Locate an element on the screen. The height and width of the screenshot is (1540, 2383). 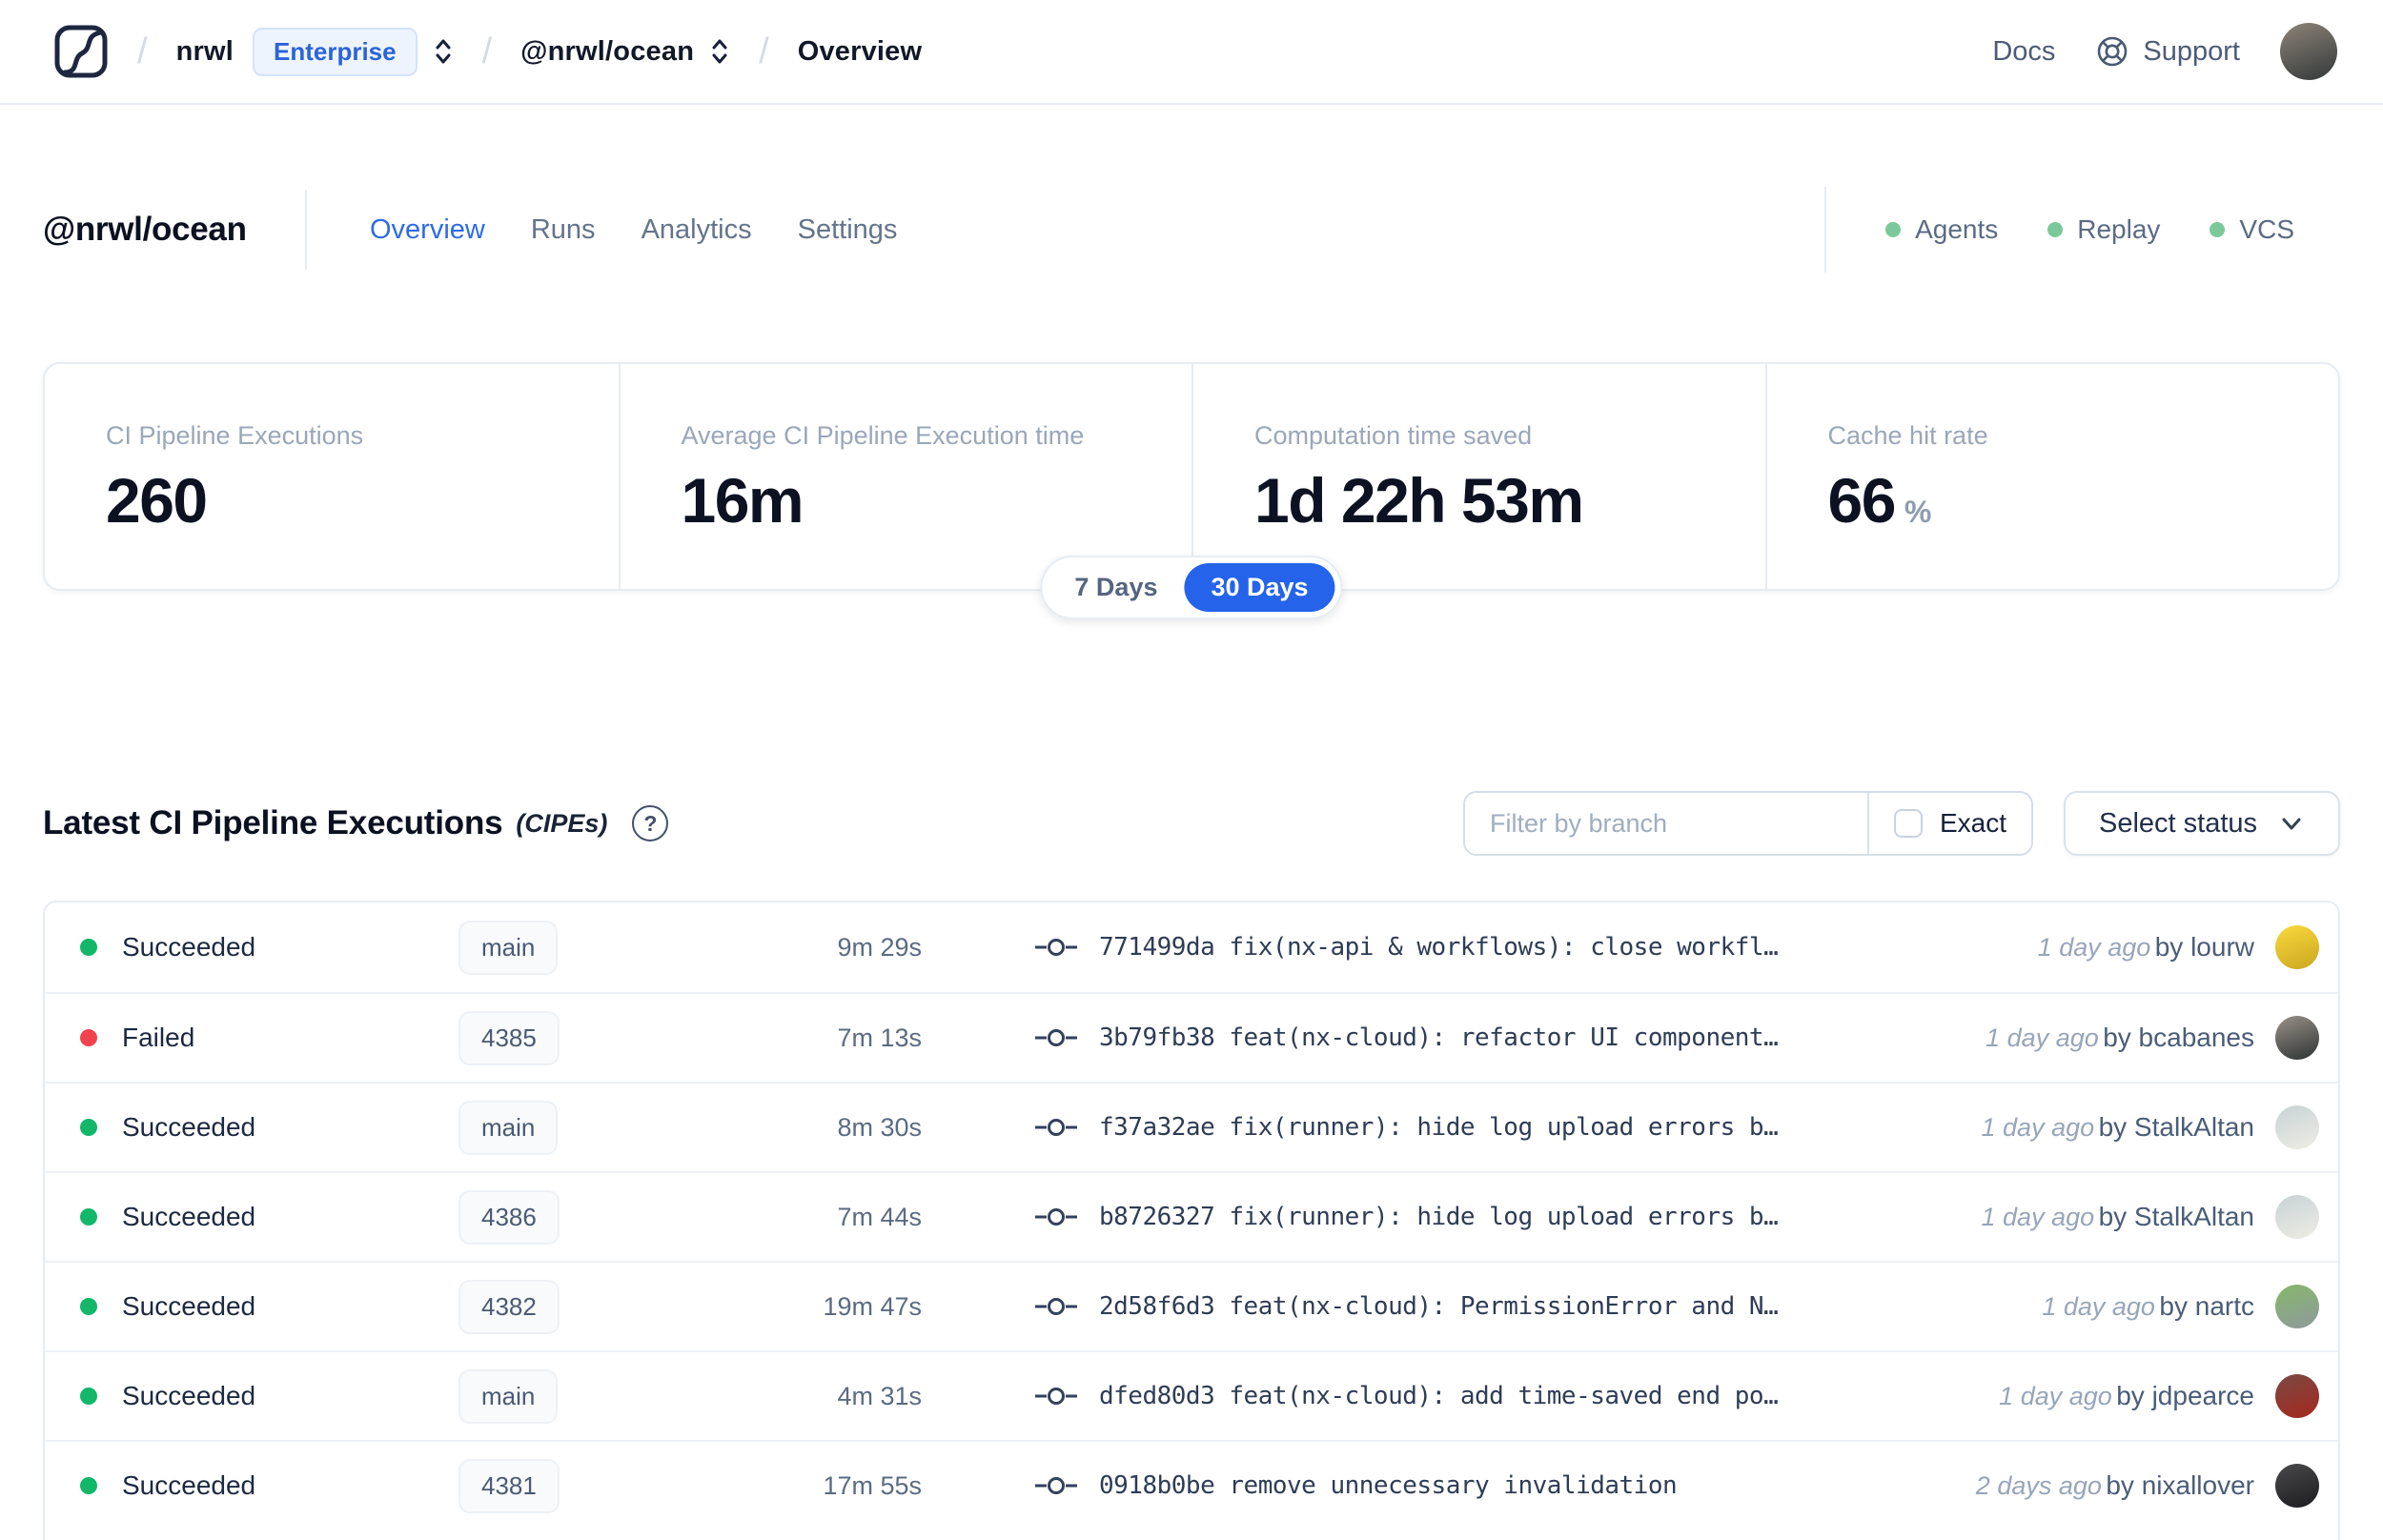
tab-runs: Runs is located at coordinates (564, 230).